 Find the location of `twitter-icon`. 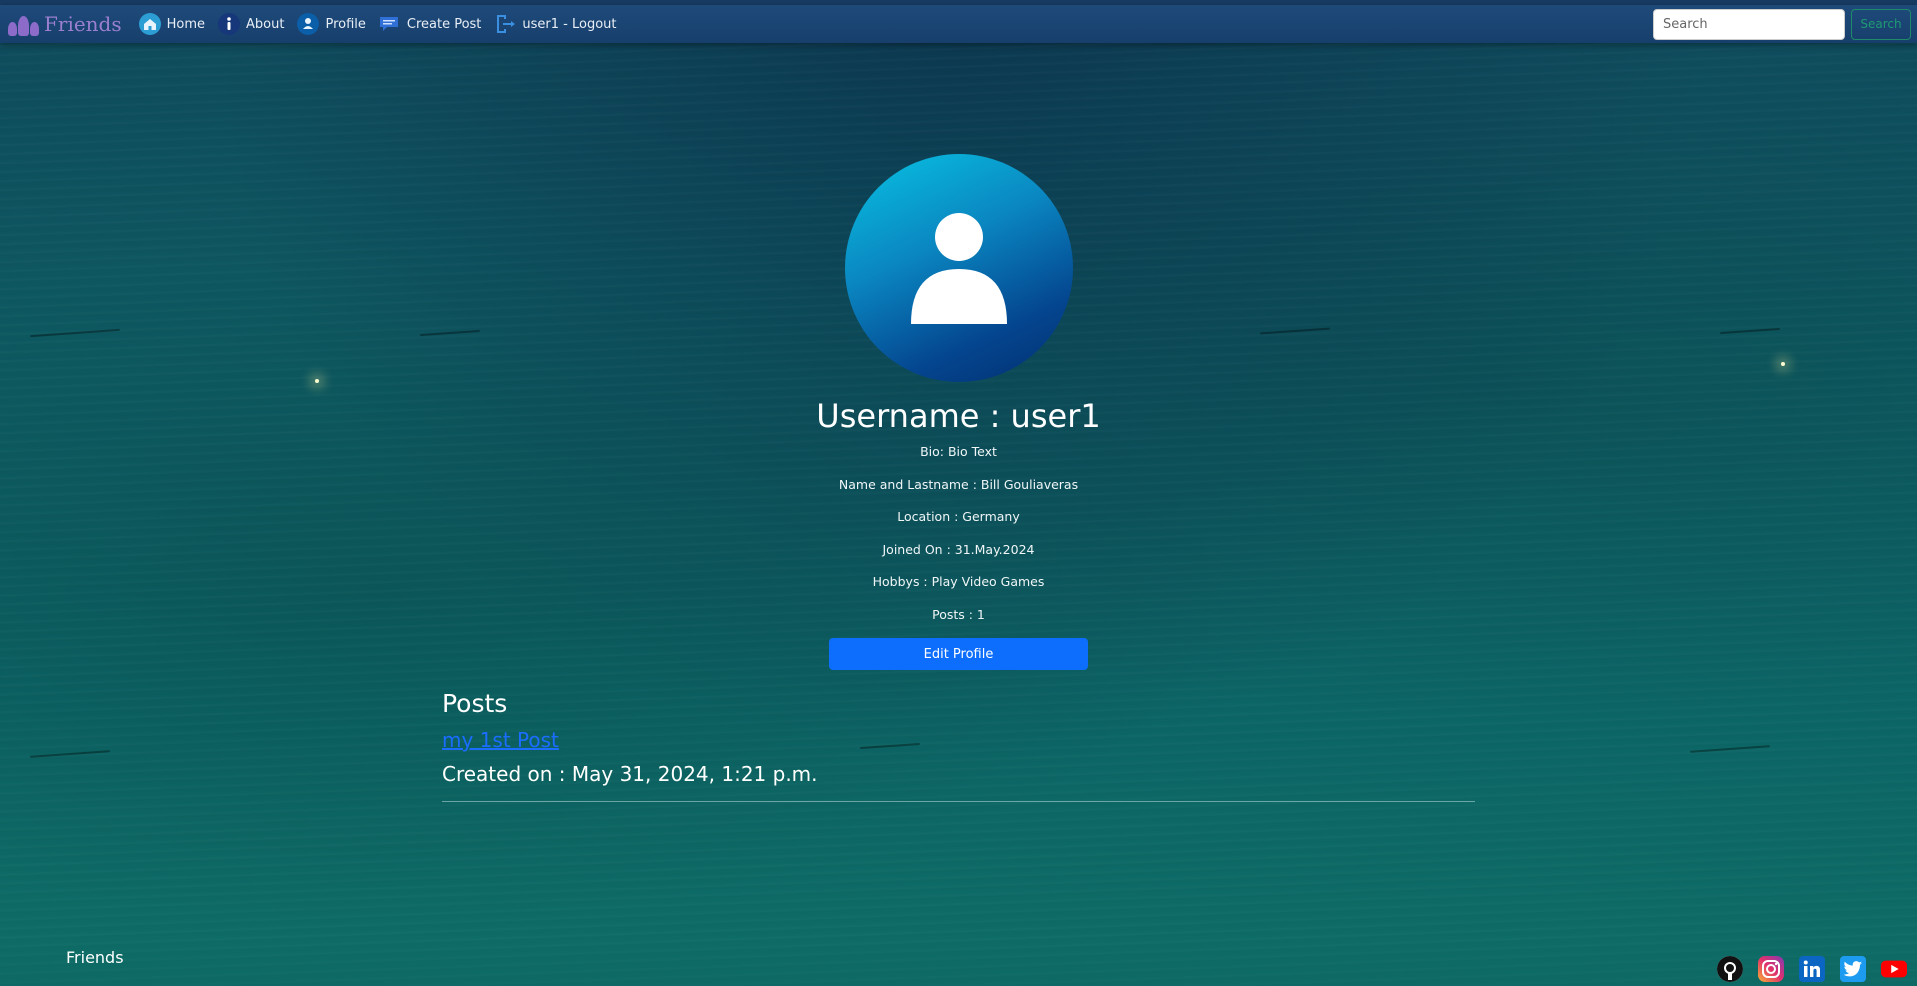

twitter-icon is located at coordinates (1853, 969).